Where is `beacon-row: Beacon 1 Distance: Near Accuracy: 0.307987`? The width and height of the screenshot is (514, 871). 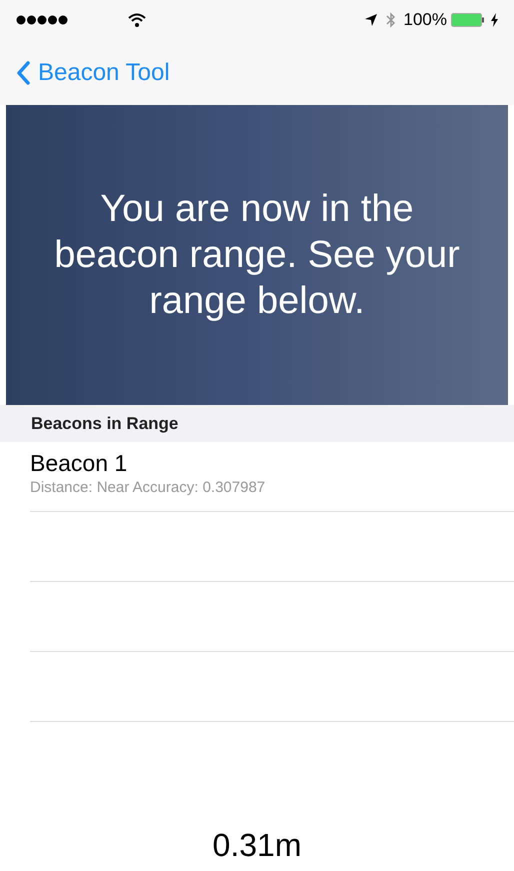
beacon-row: Beacon 1 Distance: Near Accuracy: 0.307987 is located at coordinates (272, 477).